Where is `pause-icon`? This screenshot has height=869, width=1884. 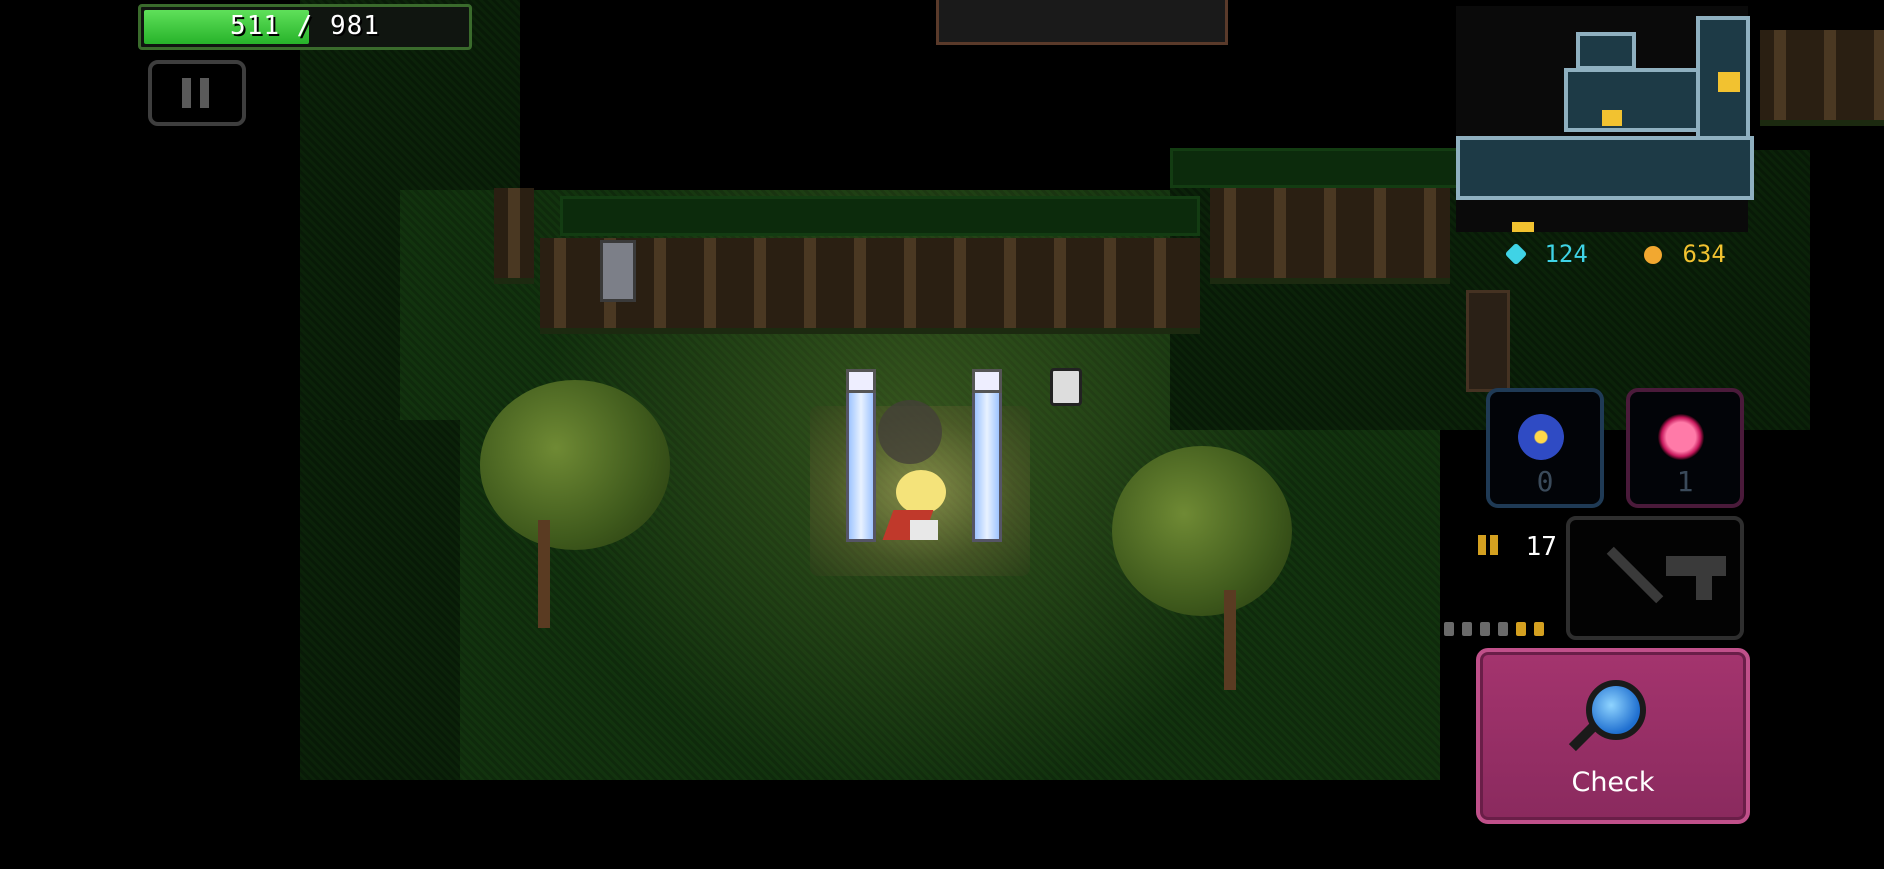 pause-icon is located at coordinates (186, 93).